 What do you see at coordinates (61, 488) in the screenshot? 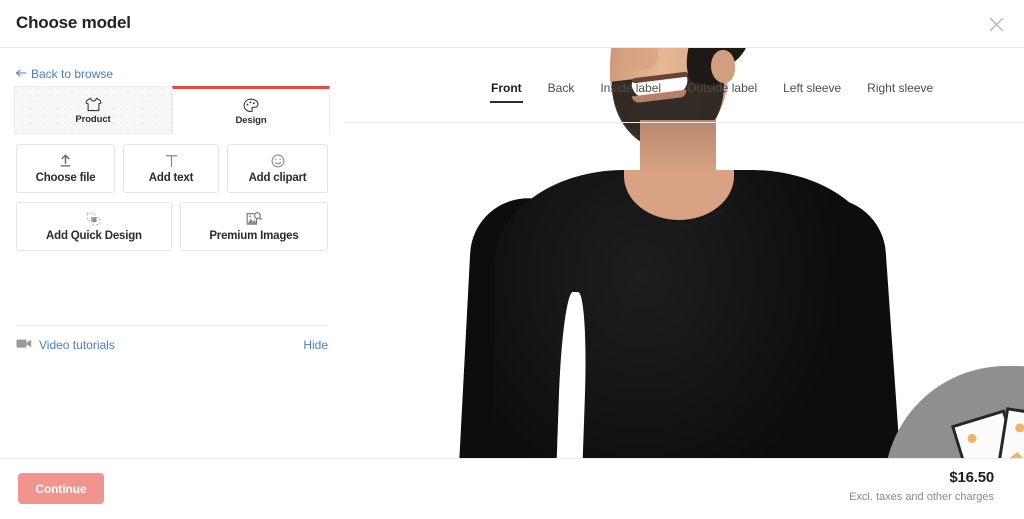
I see `continue-button: Continue` at bounding box center [61, 488].